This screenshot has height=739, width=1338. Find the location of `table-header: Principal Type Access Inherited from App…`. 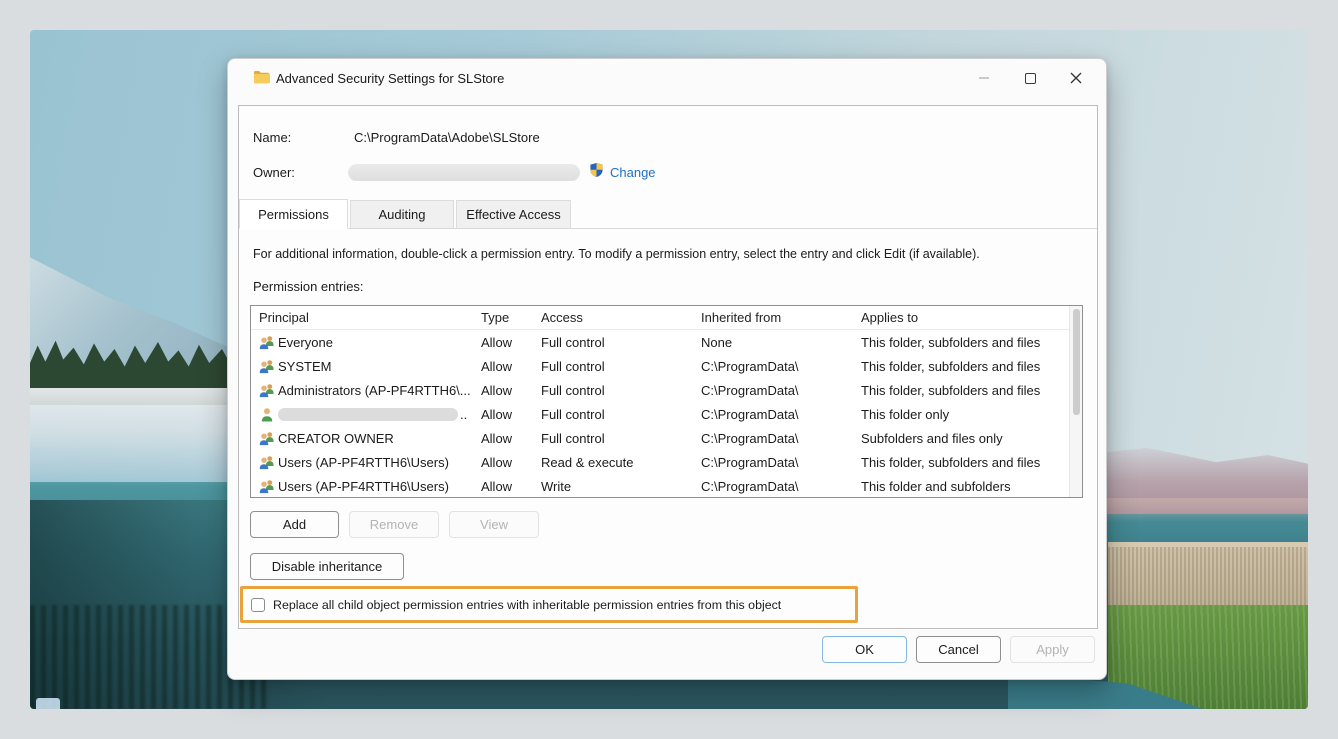

table-header: Principal Type Access Inherited from App… is located at coordinates (660, 318).